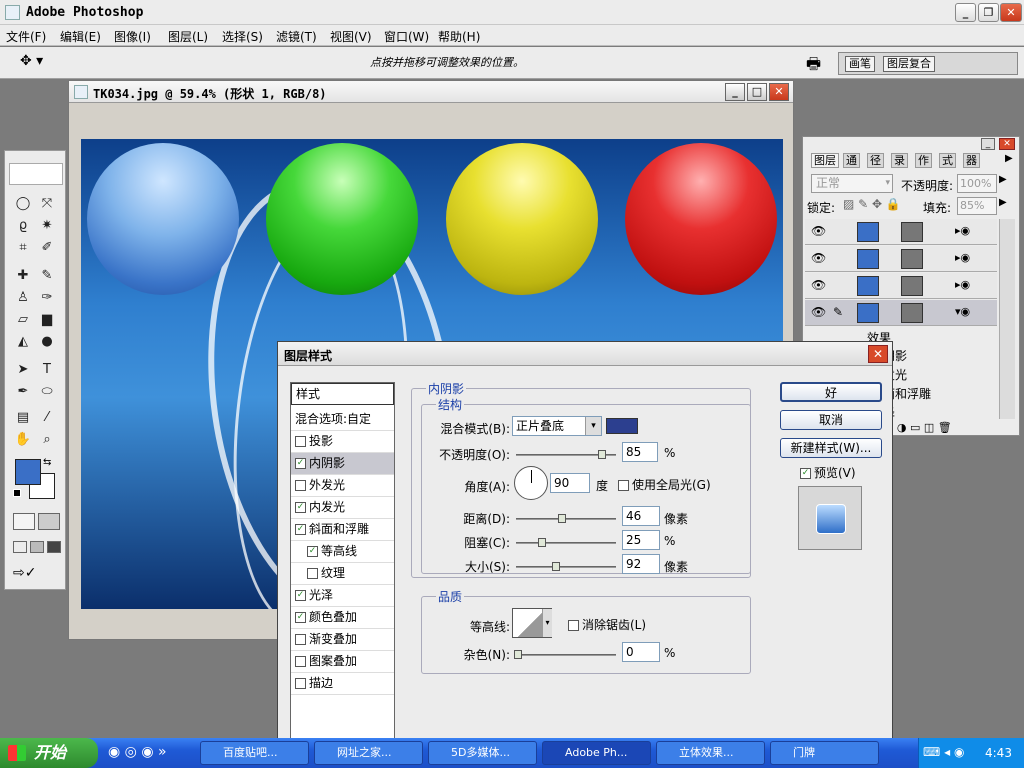  I want to click on noise-input: 0, so click(641, 652).